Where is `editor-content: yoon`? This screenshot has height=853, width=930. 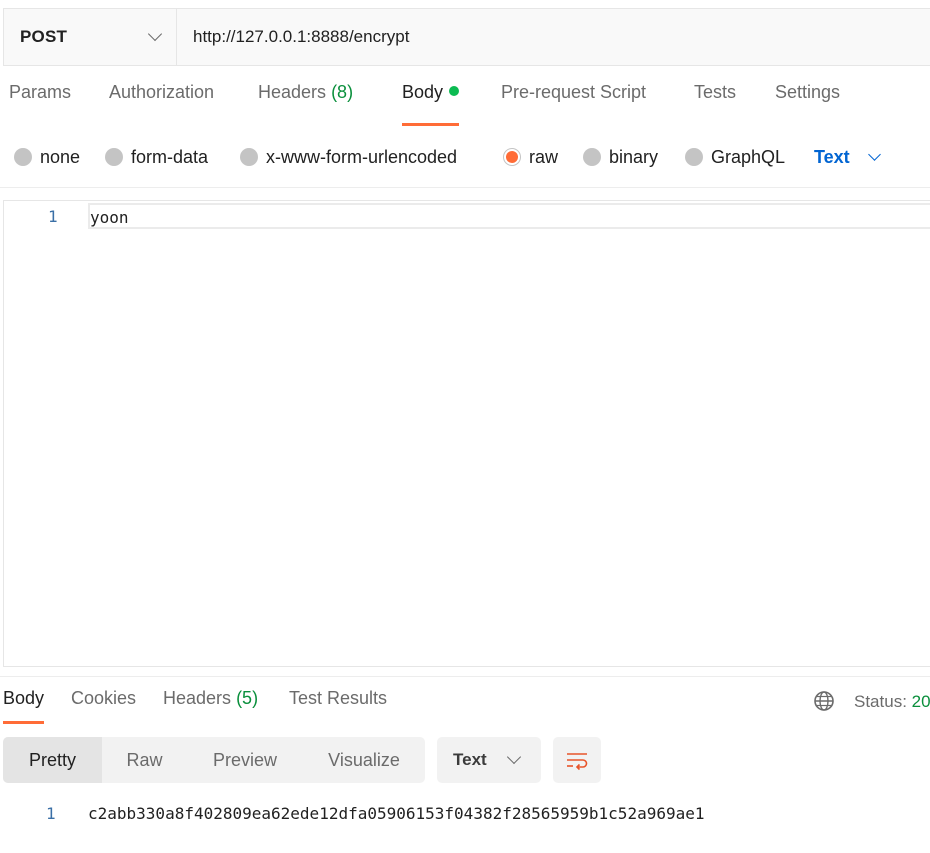 editor-content: yoon is located at coordinates (109, 217).